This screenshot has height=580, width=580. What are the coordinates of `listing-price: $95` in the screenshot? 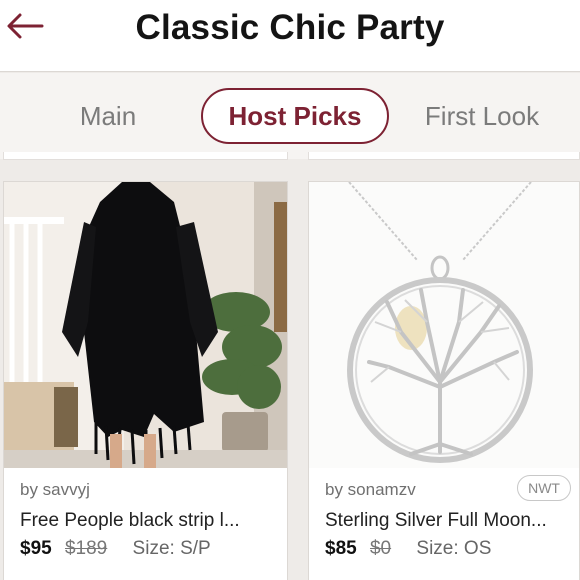 It's located at (36, 548).